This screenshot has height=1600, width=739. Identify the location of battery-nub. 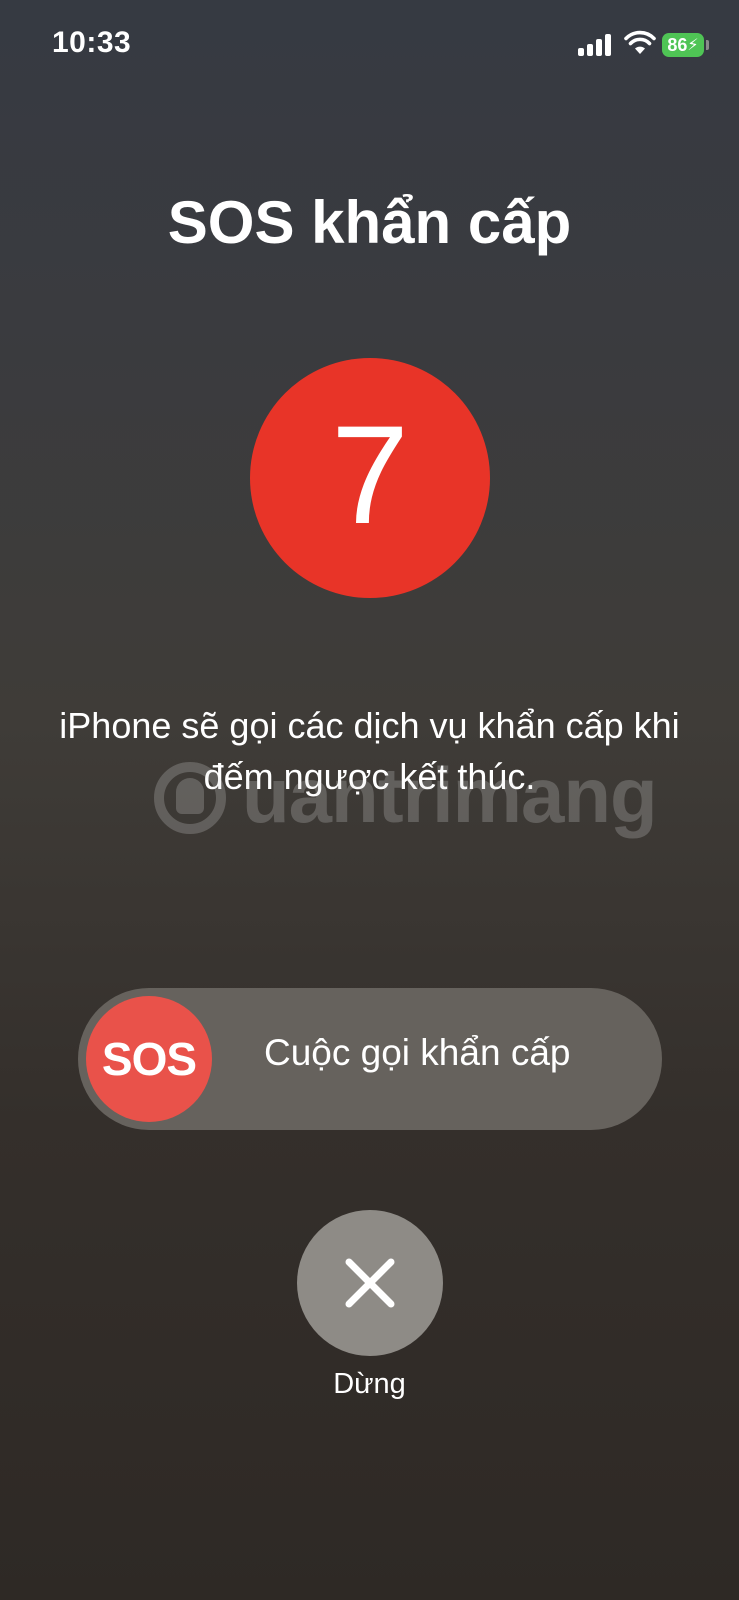
(707, 45).